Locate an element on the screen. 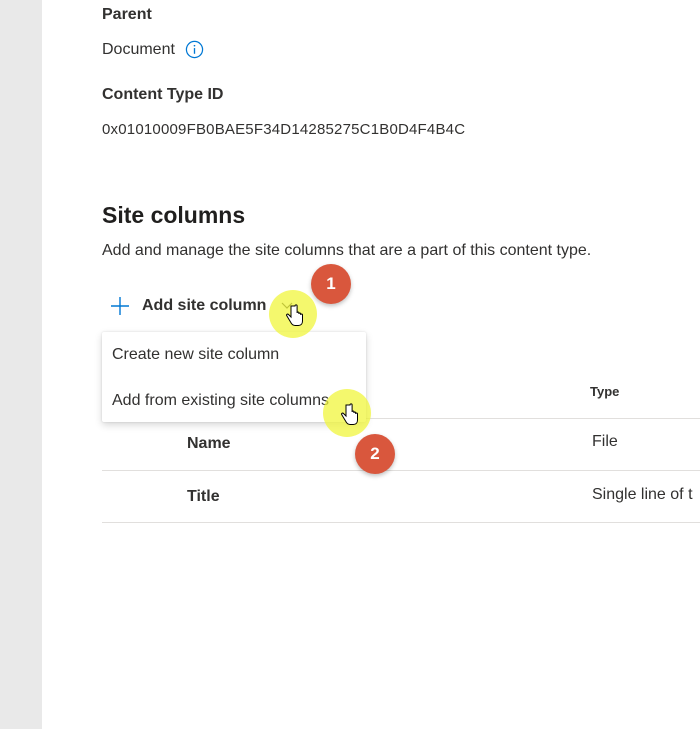  content-type-id-label: Content Type ID is located at coordinates (163, 94).